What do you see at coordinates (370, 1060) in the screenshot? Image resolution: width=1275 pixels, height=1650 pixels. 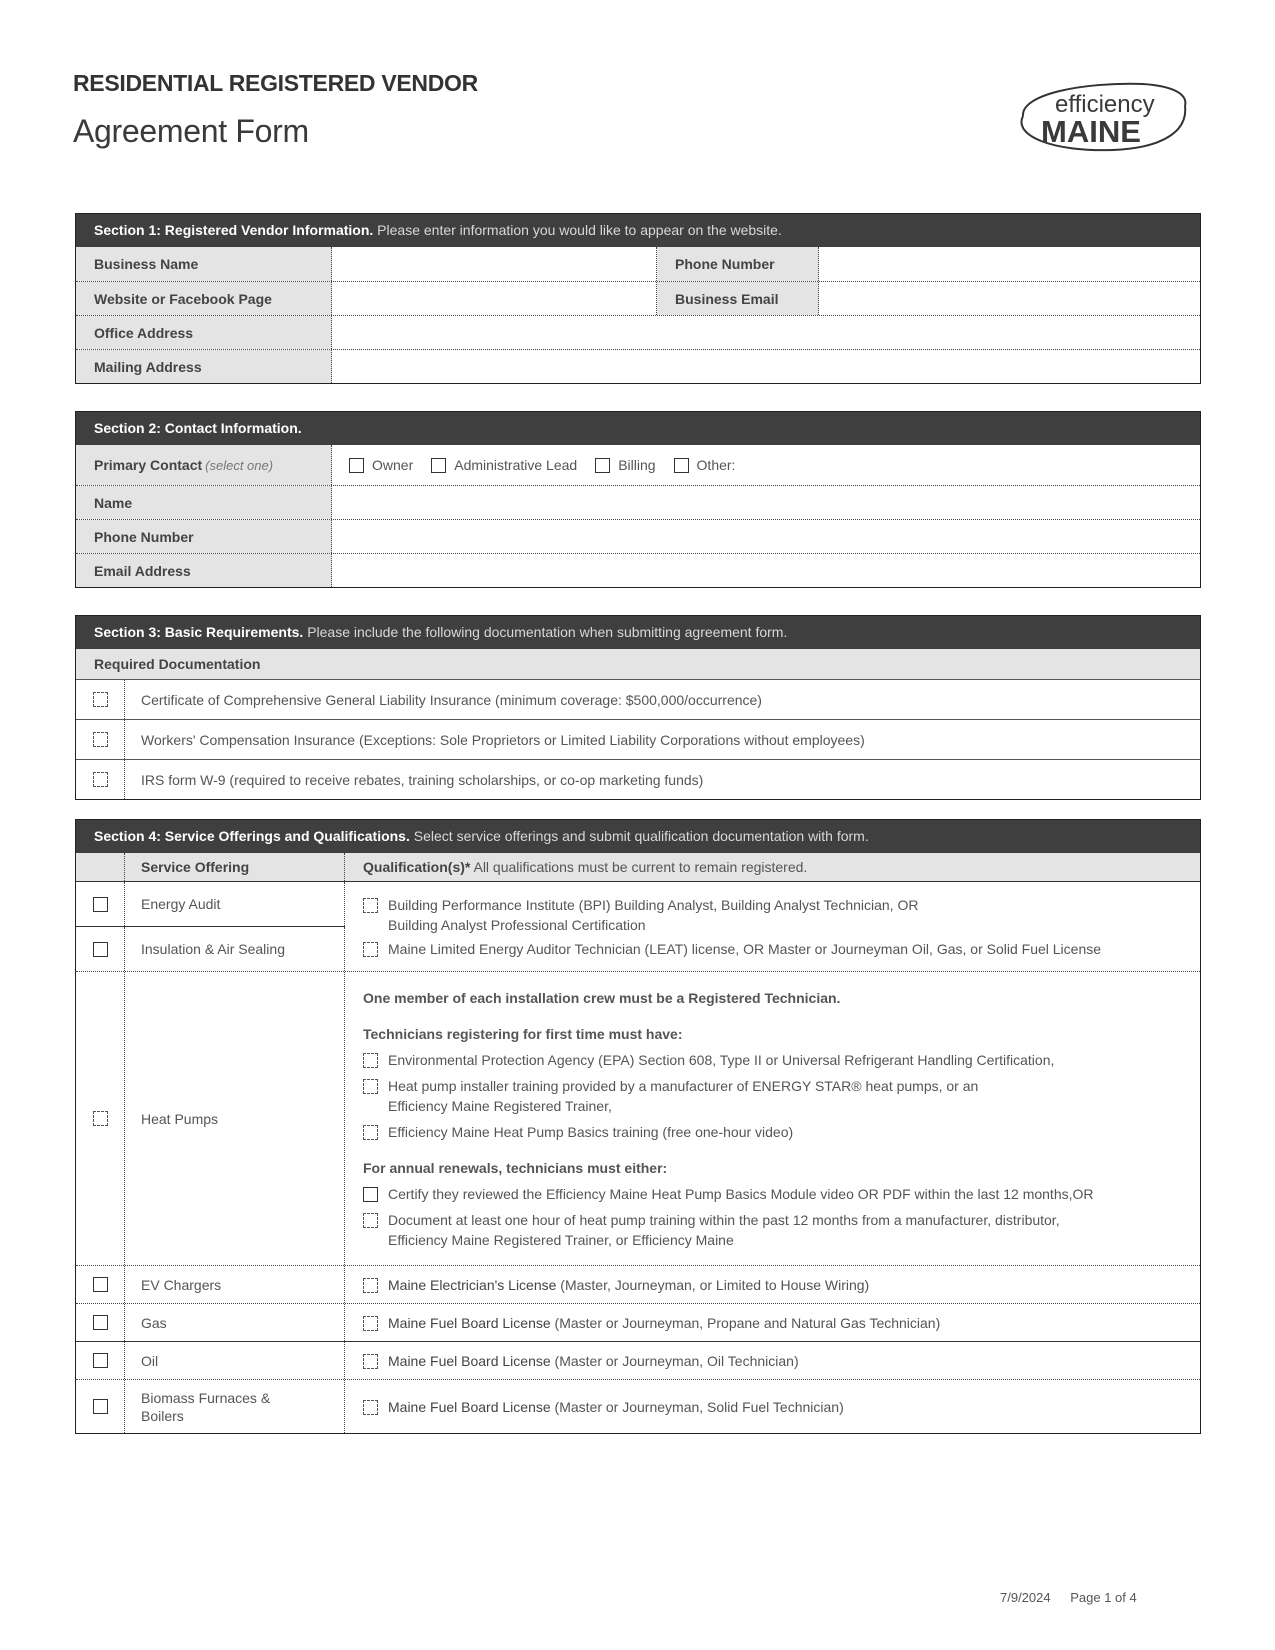 I see `checkbox-qual-epa` at bounding box center [370, 1060].